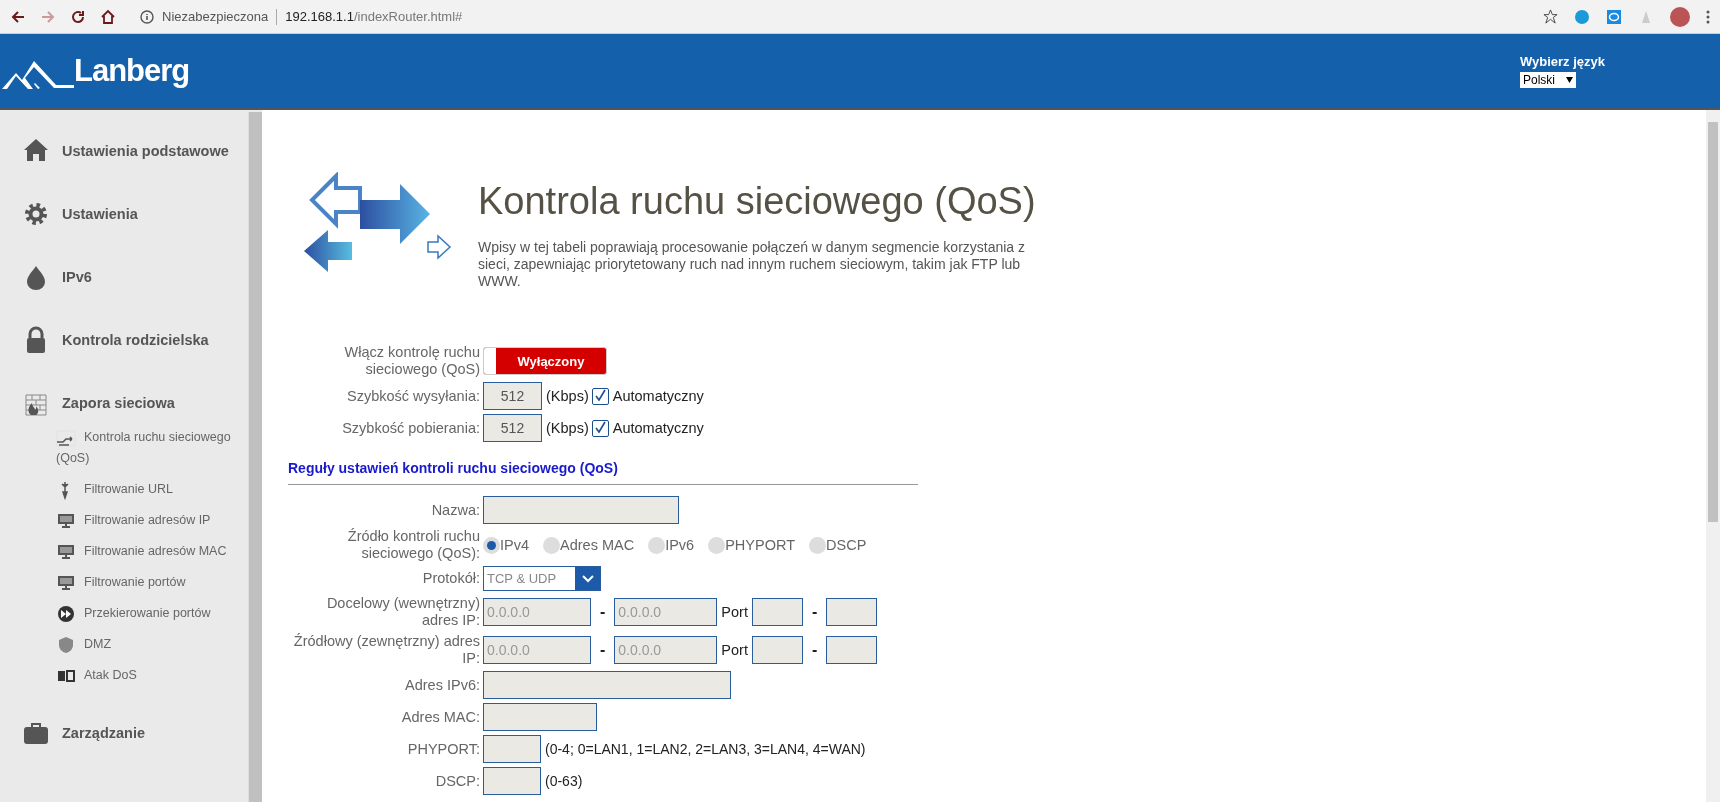 Image resolution: width=1720 pixels, height=802 pixels. Describe the element at coordinates (18, 16) in the screenshot. I see `back-icon` at that location.